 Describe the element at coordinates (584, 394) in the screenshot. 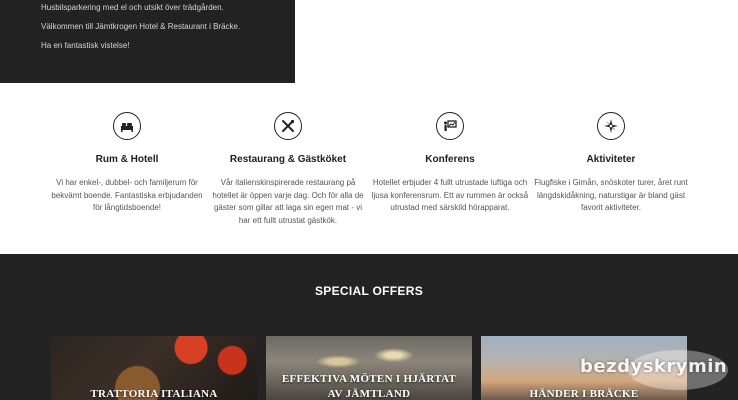

I see `offer-card-label: HÄNDER I BRÄCKE` at that location.